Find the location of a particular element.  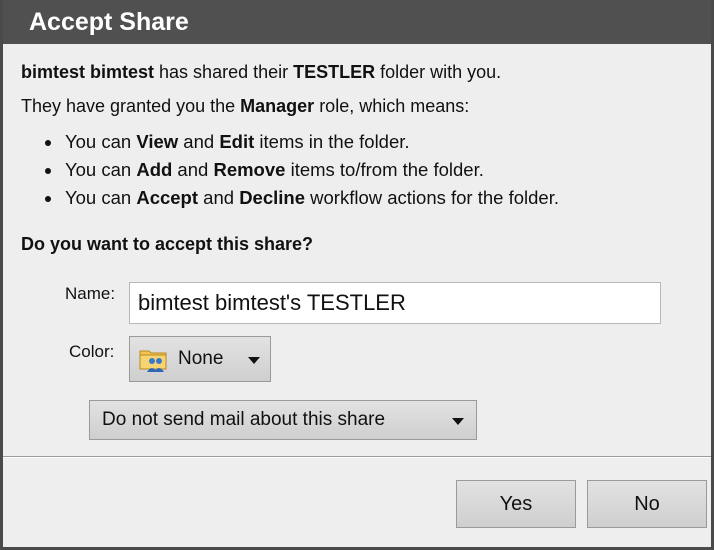

no-button: No is located at coordinates (647, 504).